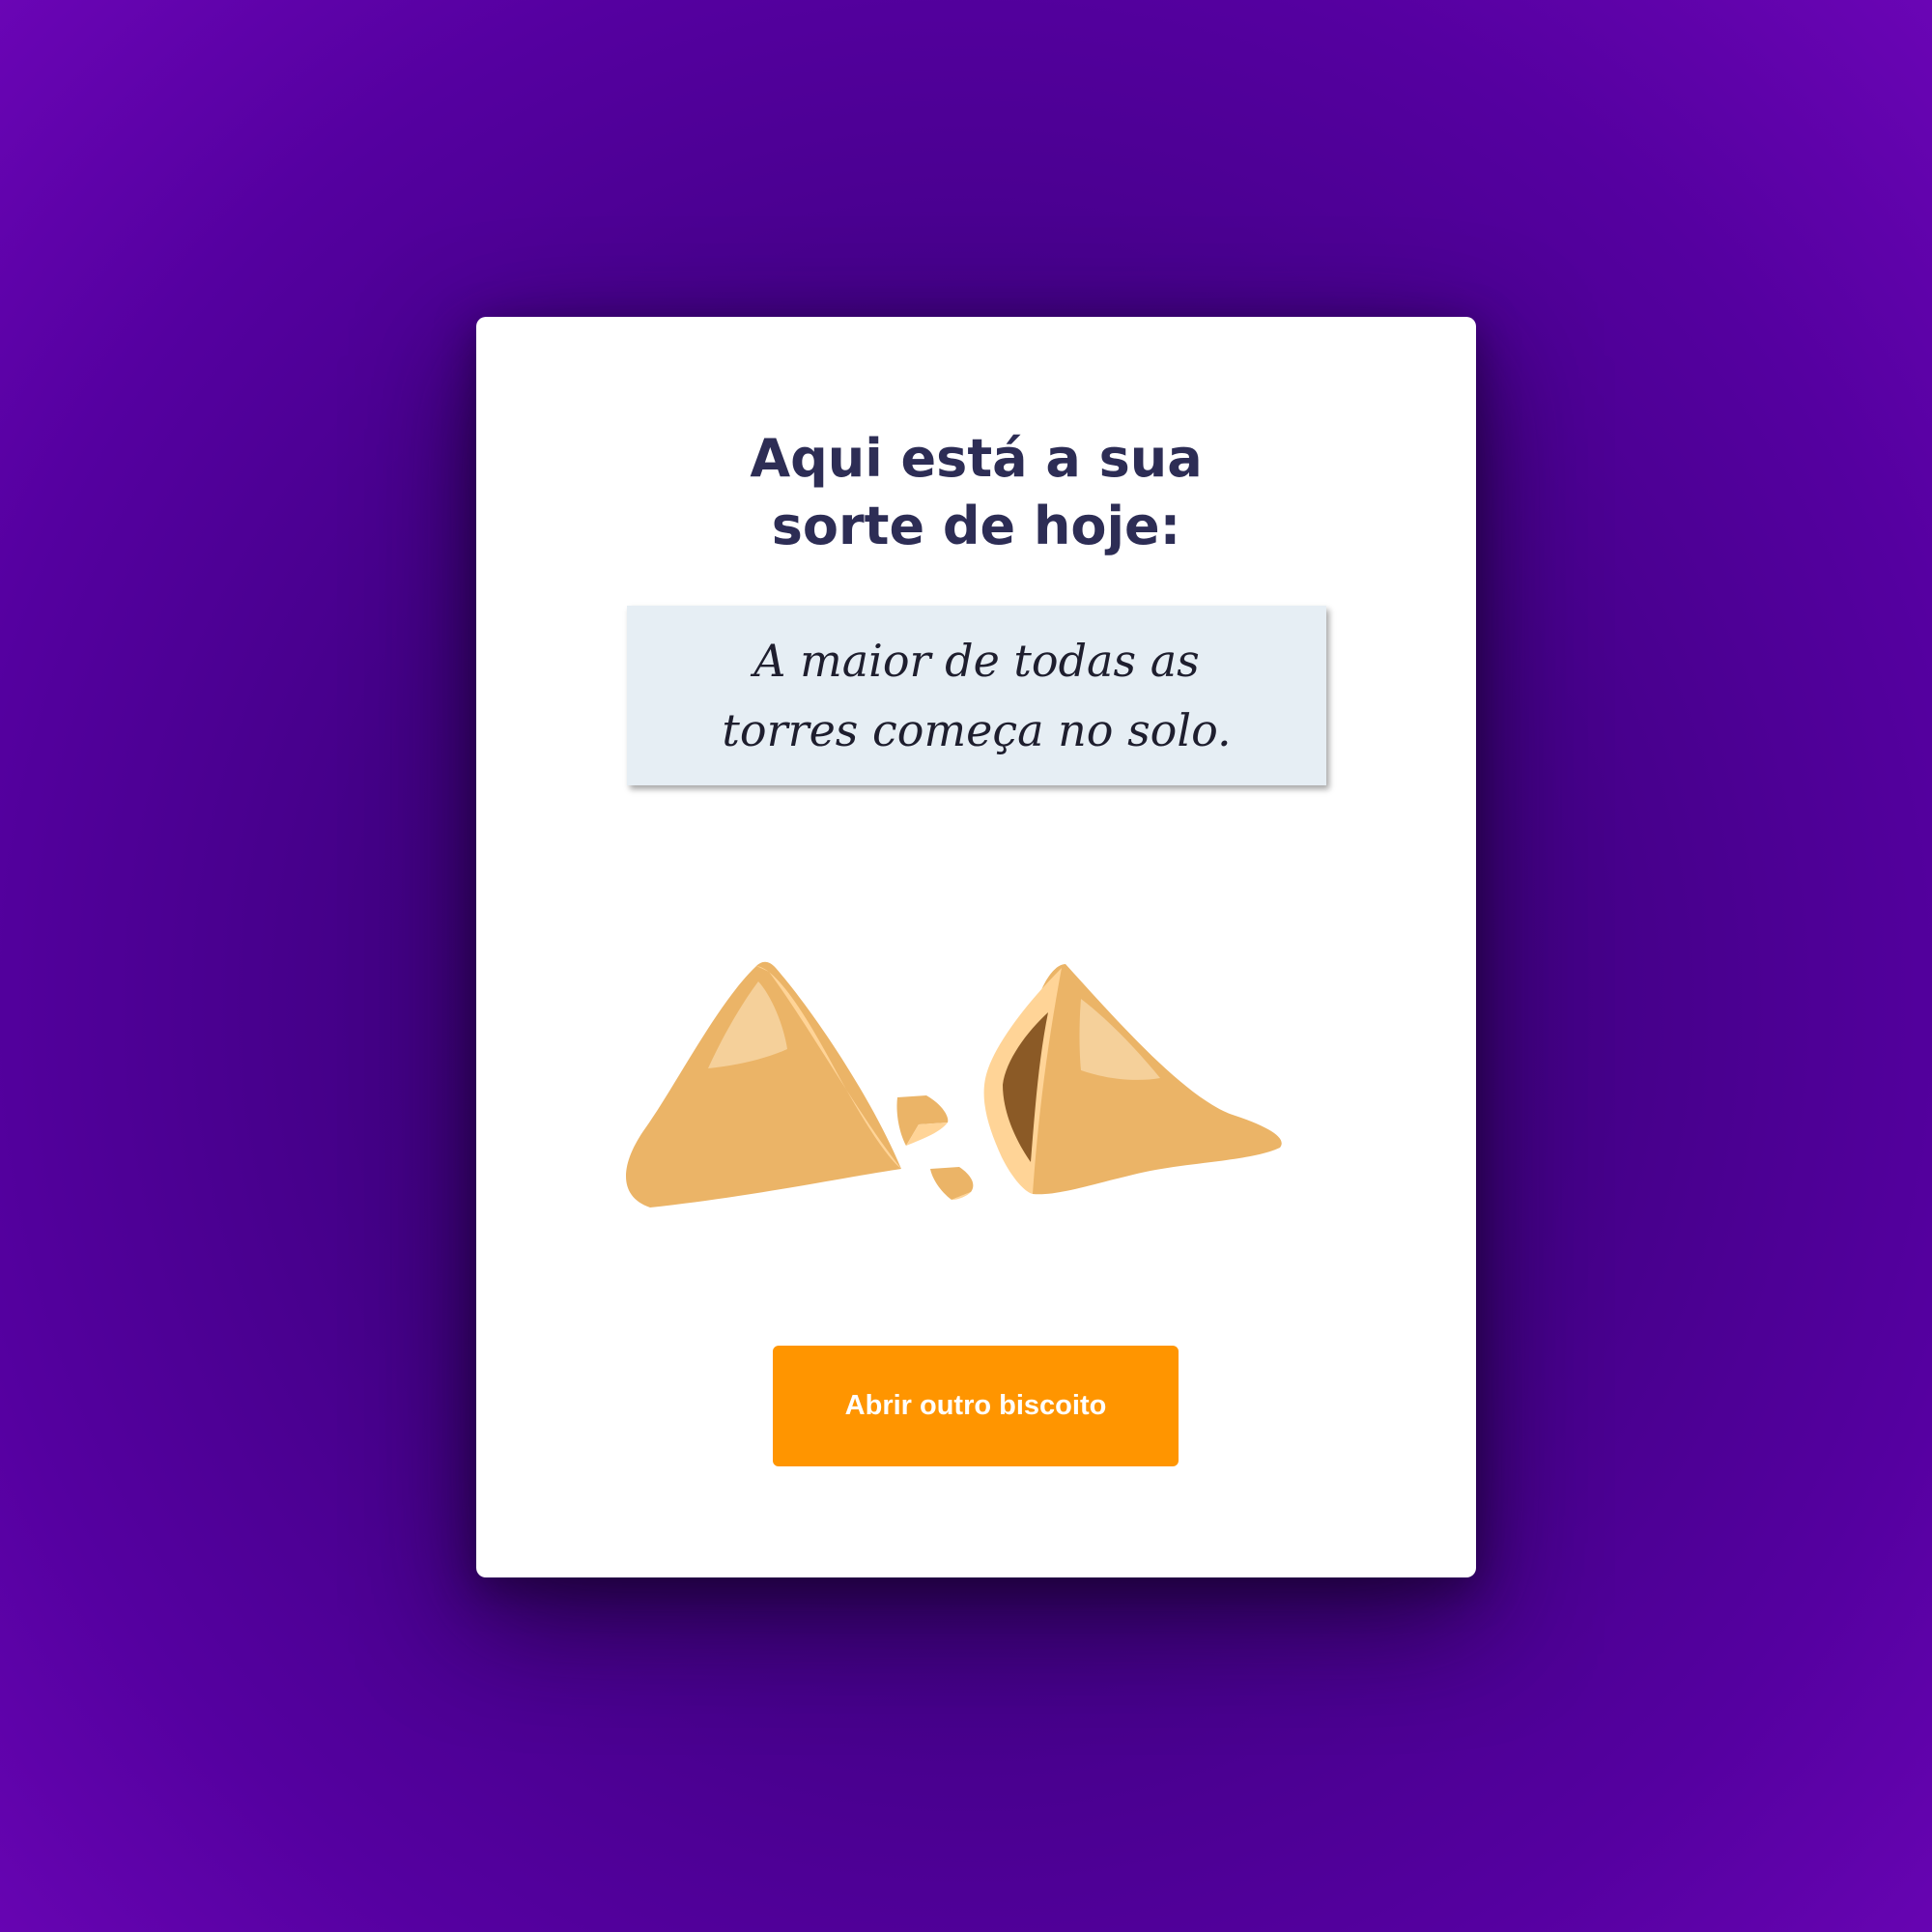  Describe the element at coordinates (954, 1084) in the screenshot. I see `broken-fortune-cookie-icon` at that location.